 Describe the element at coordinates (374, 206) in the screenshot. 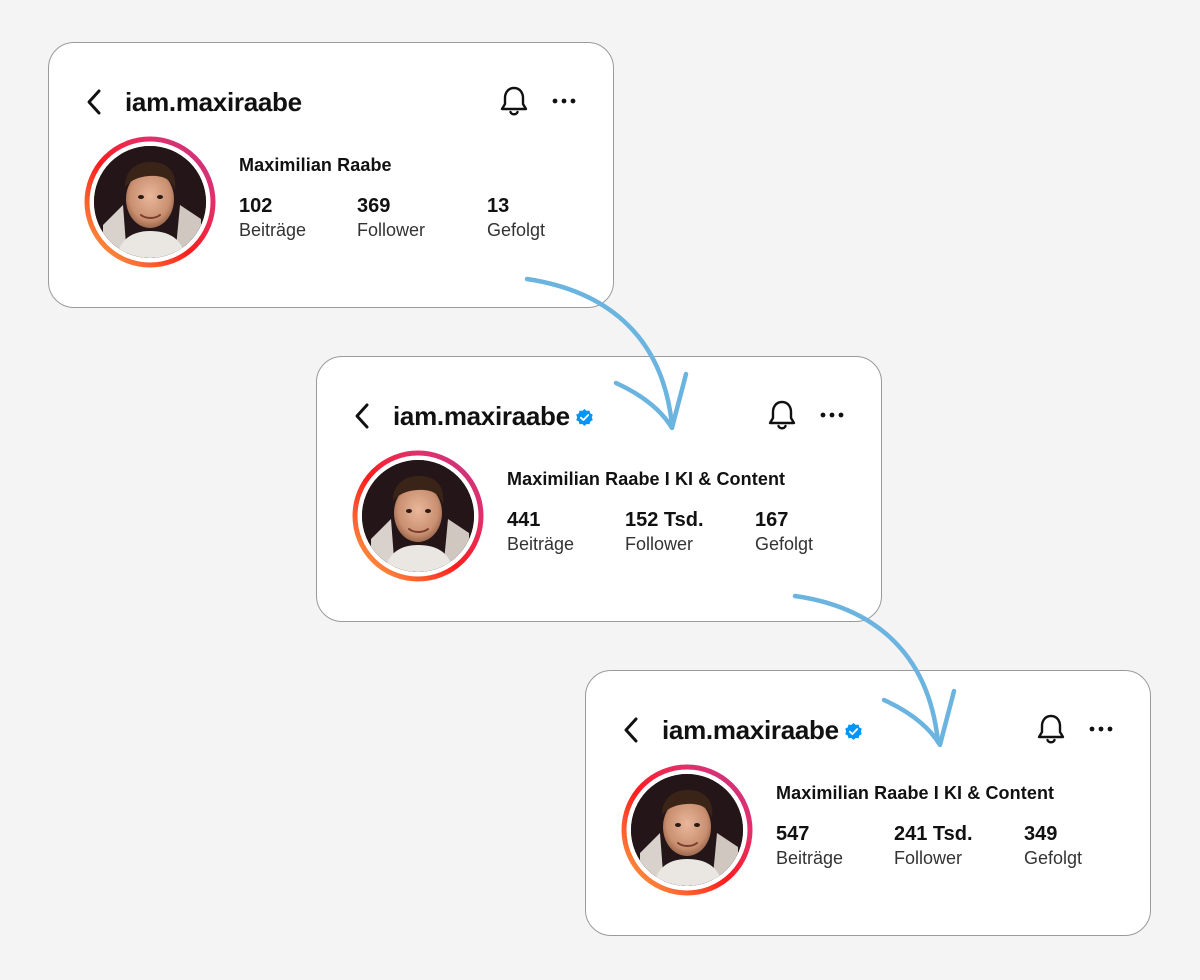

I see `stat-followers-value: 369` at that location.